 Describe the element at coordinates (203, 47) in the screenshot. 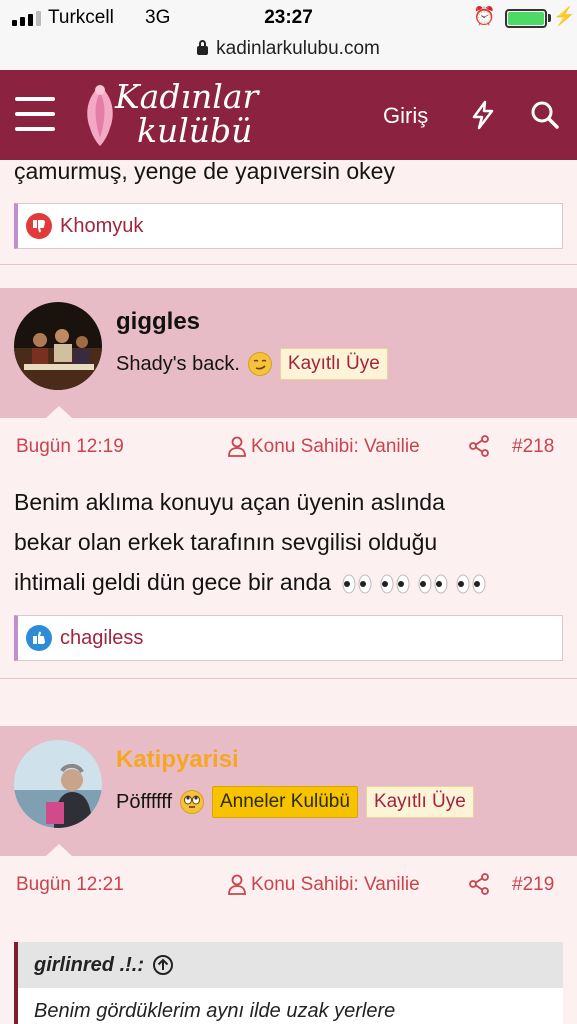

I see `lock-icon` at that location.